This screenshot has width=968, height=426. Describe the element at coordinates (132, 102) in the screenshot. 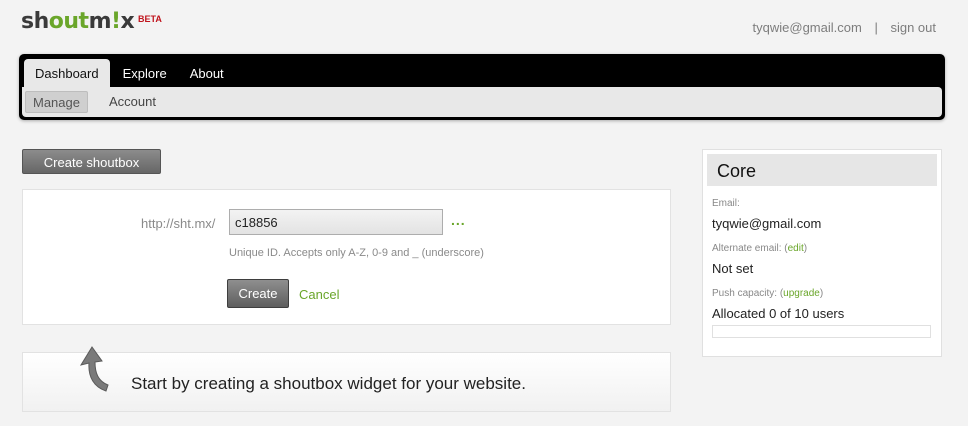

I see `subtab-account: Account` at that location.